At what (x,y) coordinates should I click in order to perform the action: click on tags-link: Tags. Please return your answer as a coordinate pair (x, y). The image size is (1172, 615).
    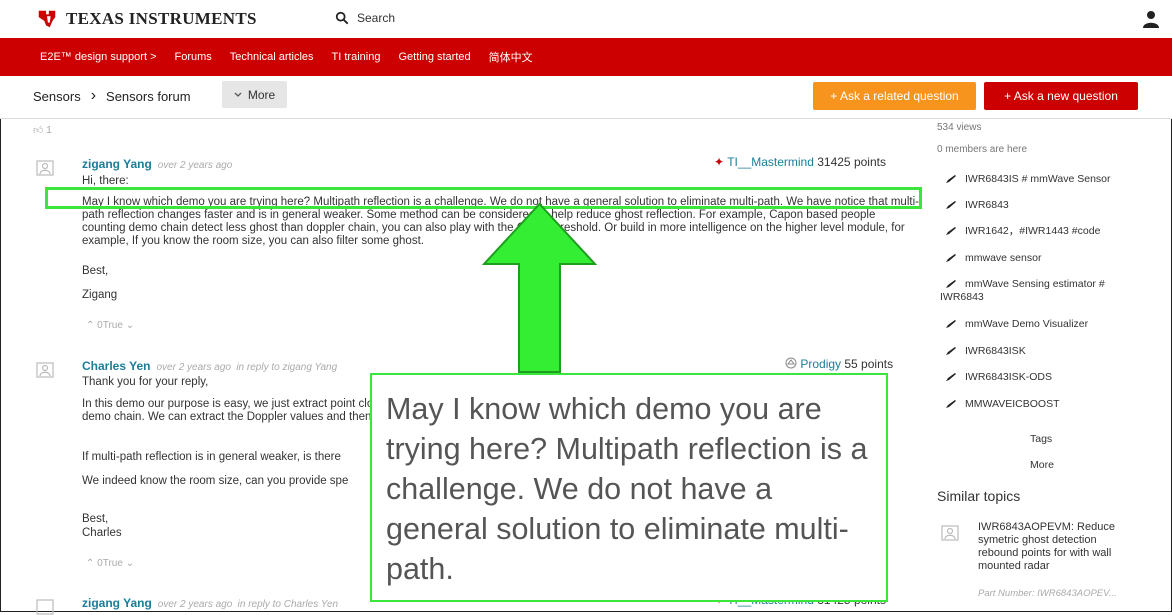
    Looking at the image, I should click on (1041, 439).